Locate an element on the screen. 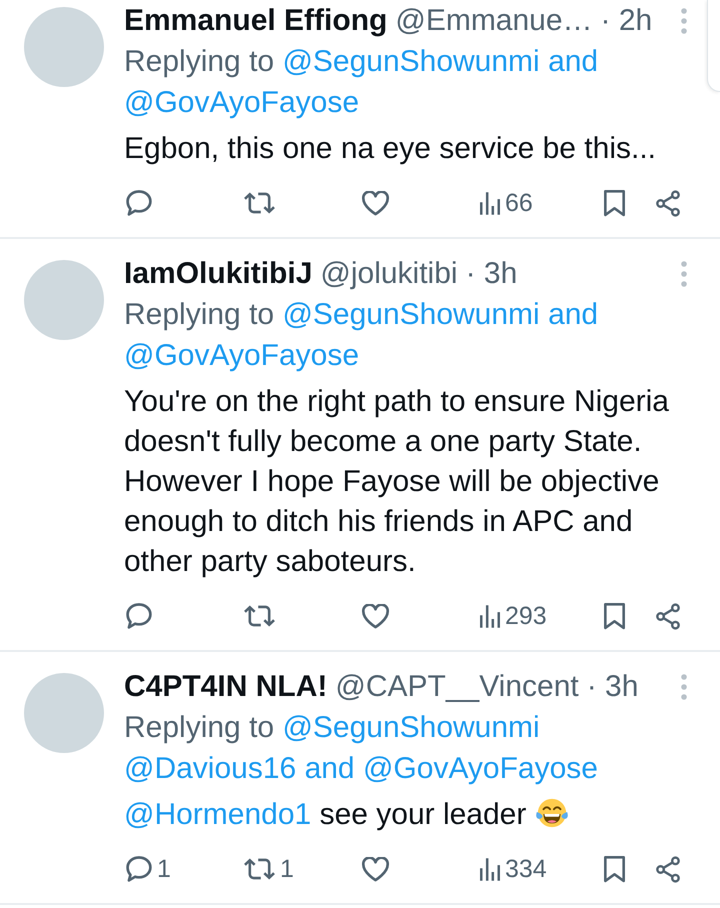 The height and width of the screenshot is (908, 720). user-handle: @CAPT__Vincent is located at coordinates (457, 687).